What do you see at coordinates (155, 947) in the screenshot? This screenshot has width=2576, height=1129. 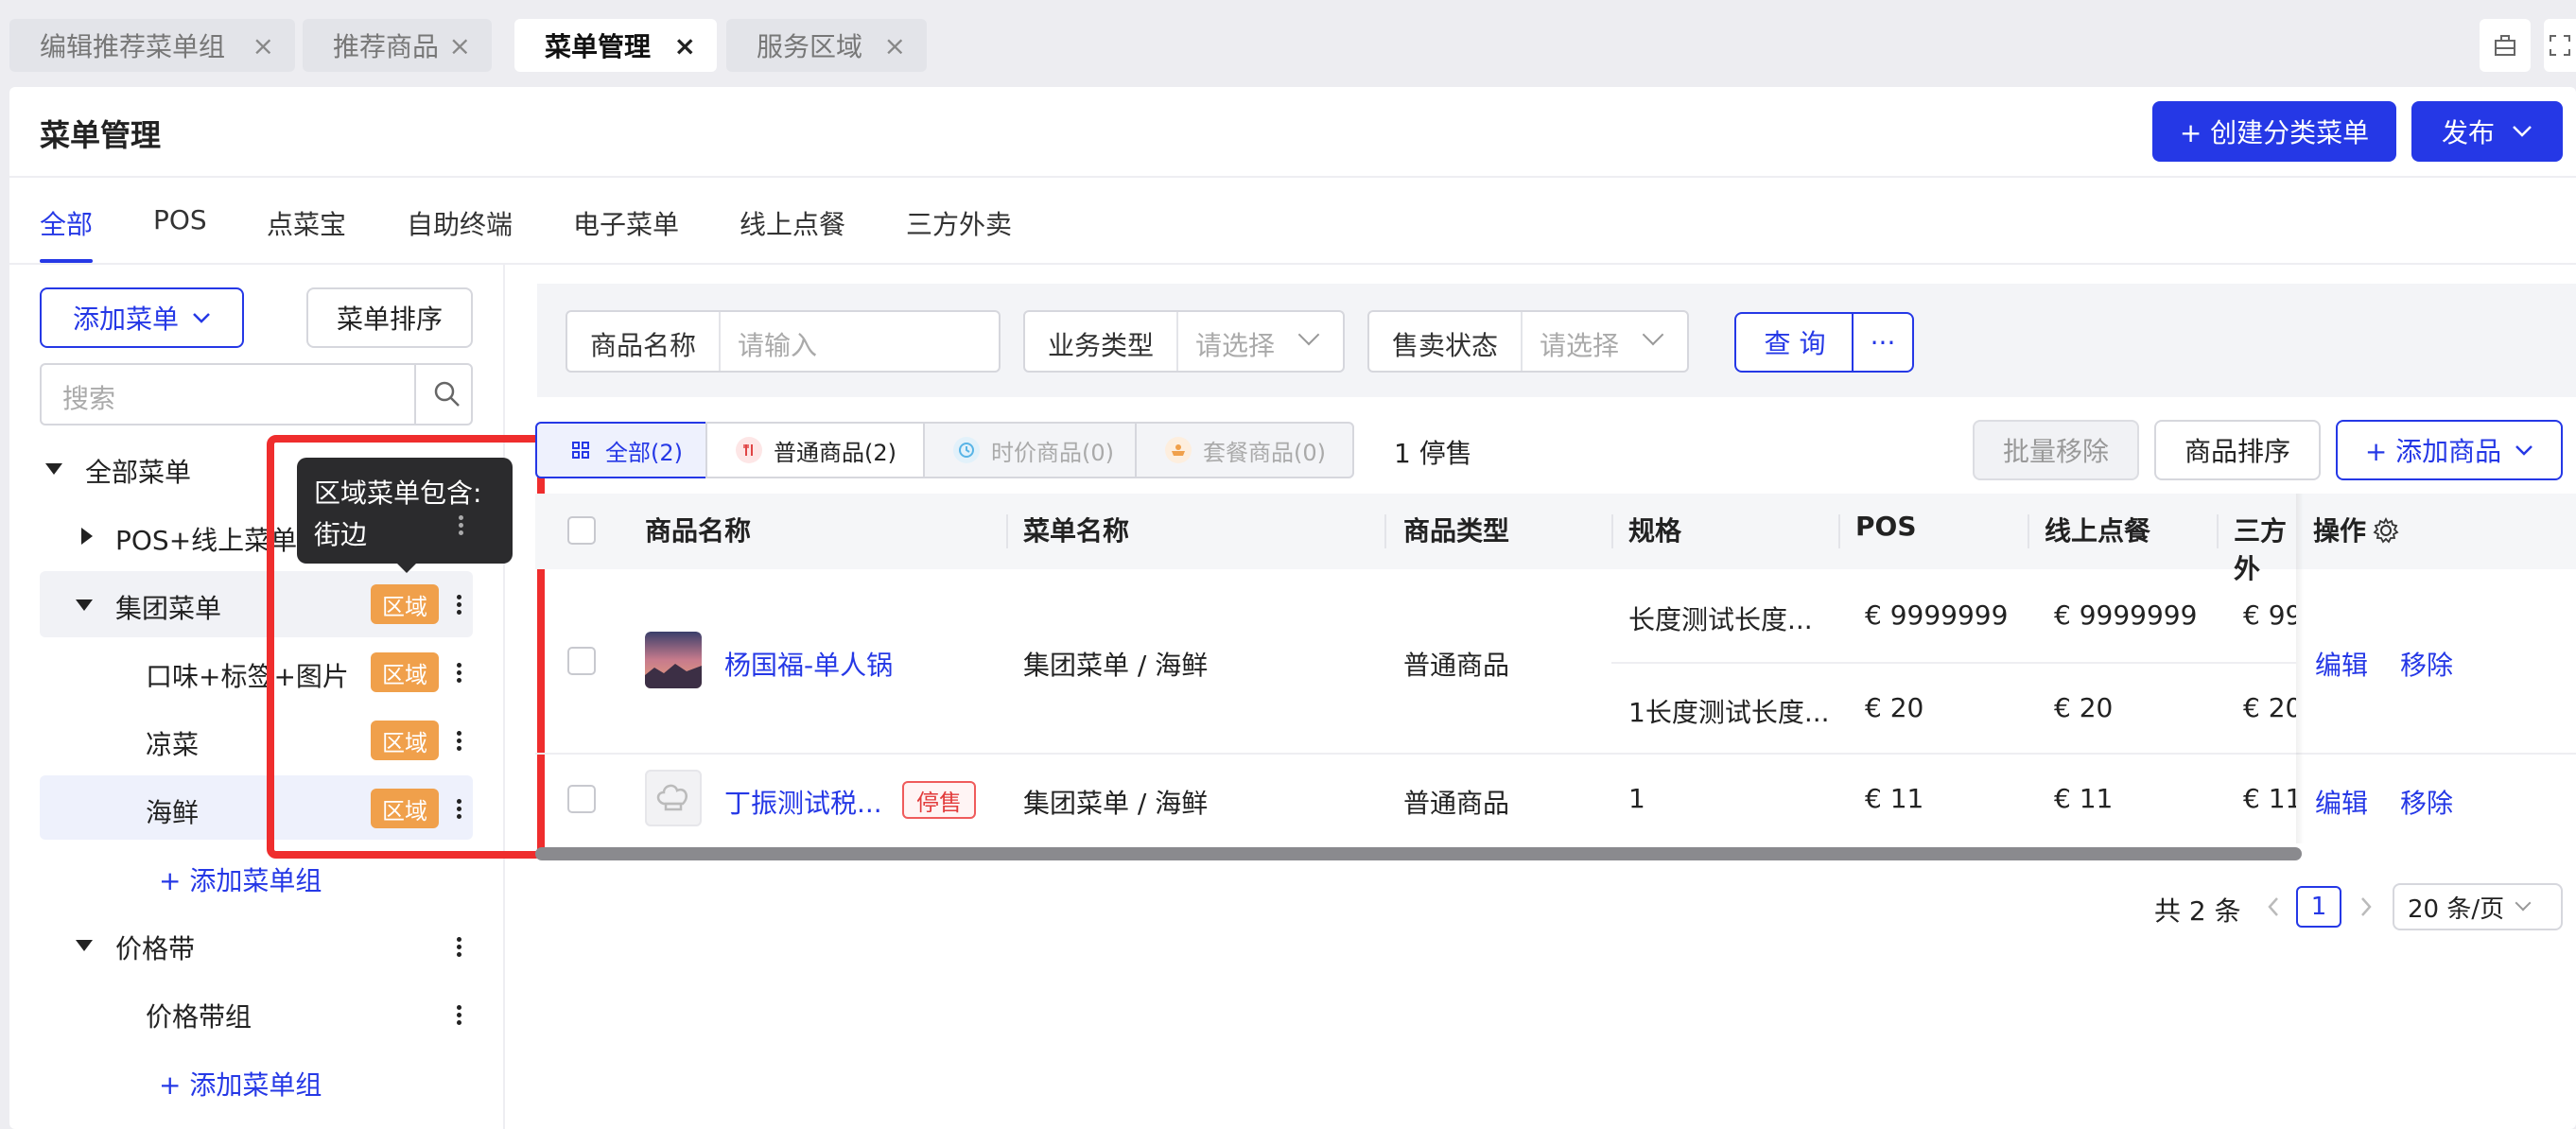 I see `tree-item-price-band: 价格带` at bounding box center [155, 947].